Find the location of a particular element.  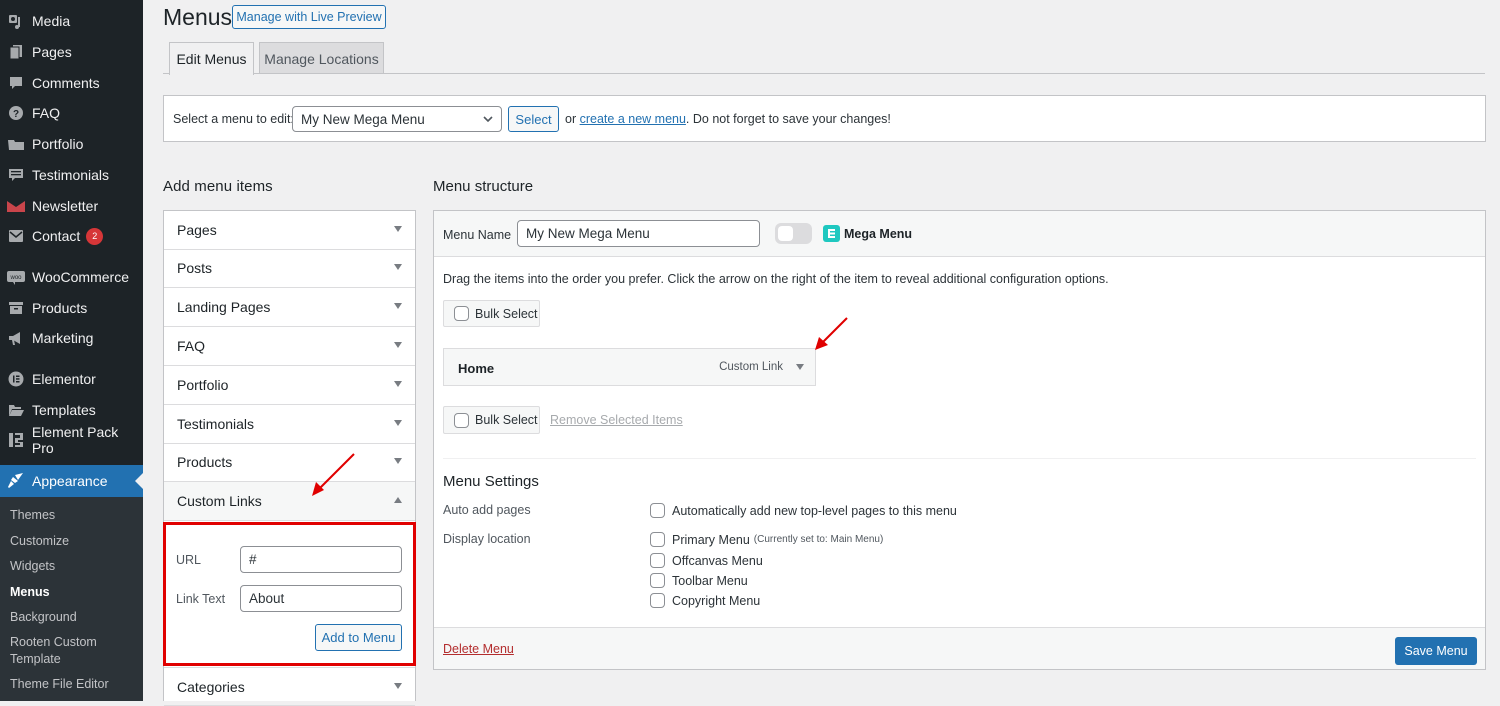

location-copyright-menu: Copyright Menu is located at coordinates (705, 600).